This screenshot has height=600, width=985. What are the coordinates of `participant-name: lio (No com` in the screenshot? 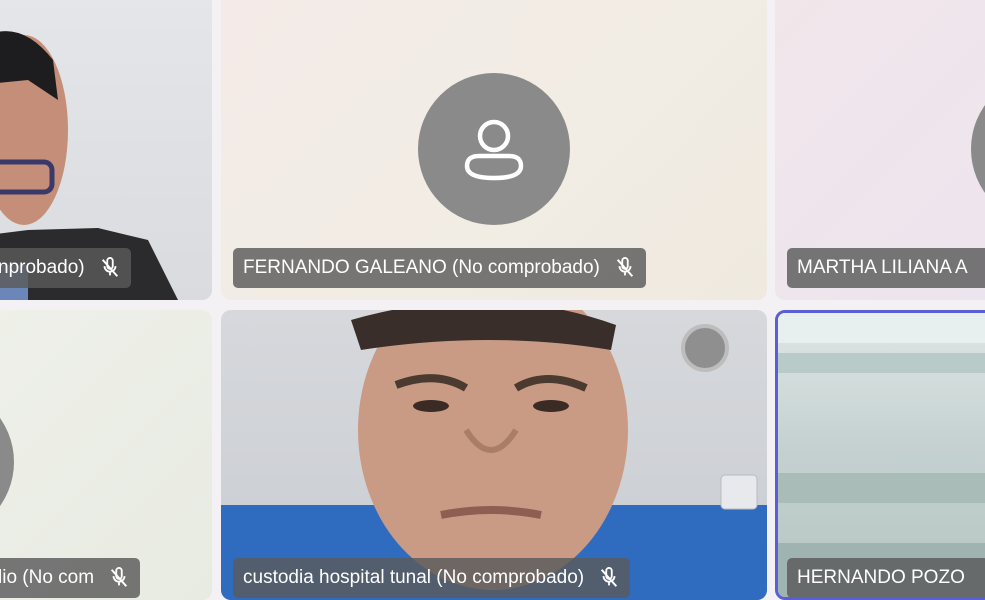 It's located at (47, 577).